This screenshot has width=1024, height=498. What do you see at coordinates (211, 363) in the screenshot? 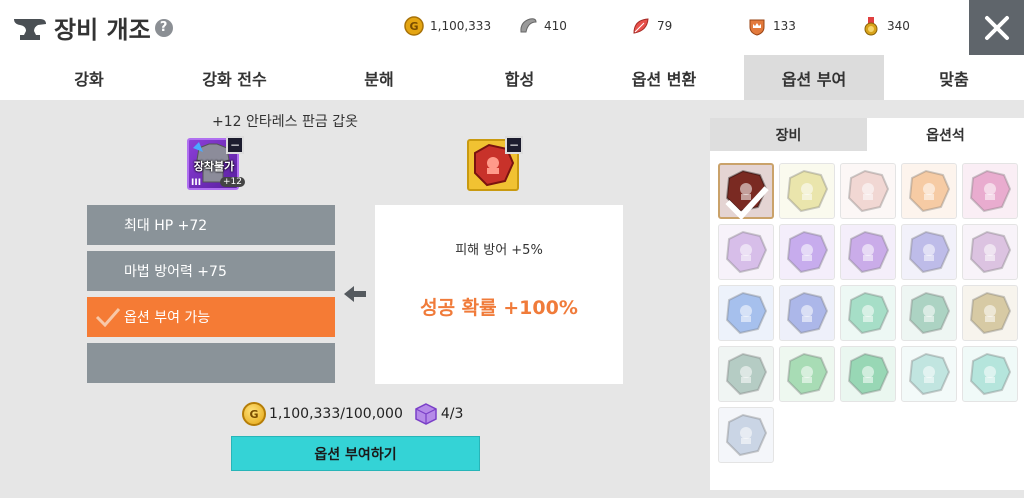
I see `option-row-empty` at bounding box center [211, 363].